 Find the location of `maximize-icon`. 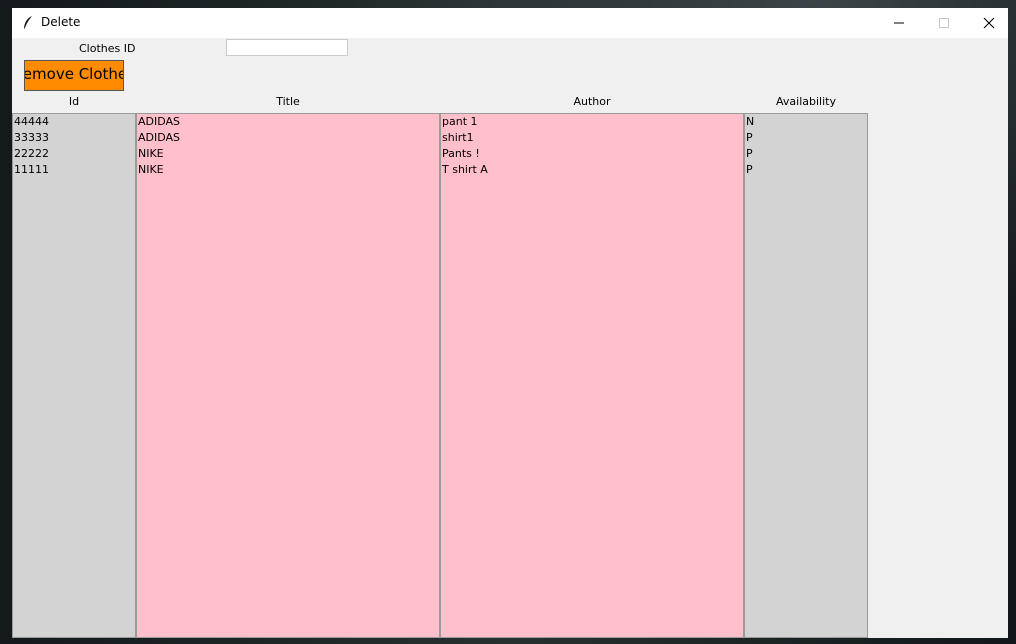

maximize-icon is located at coordinates (944, 23).